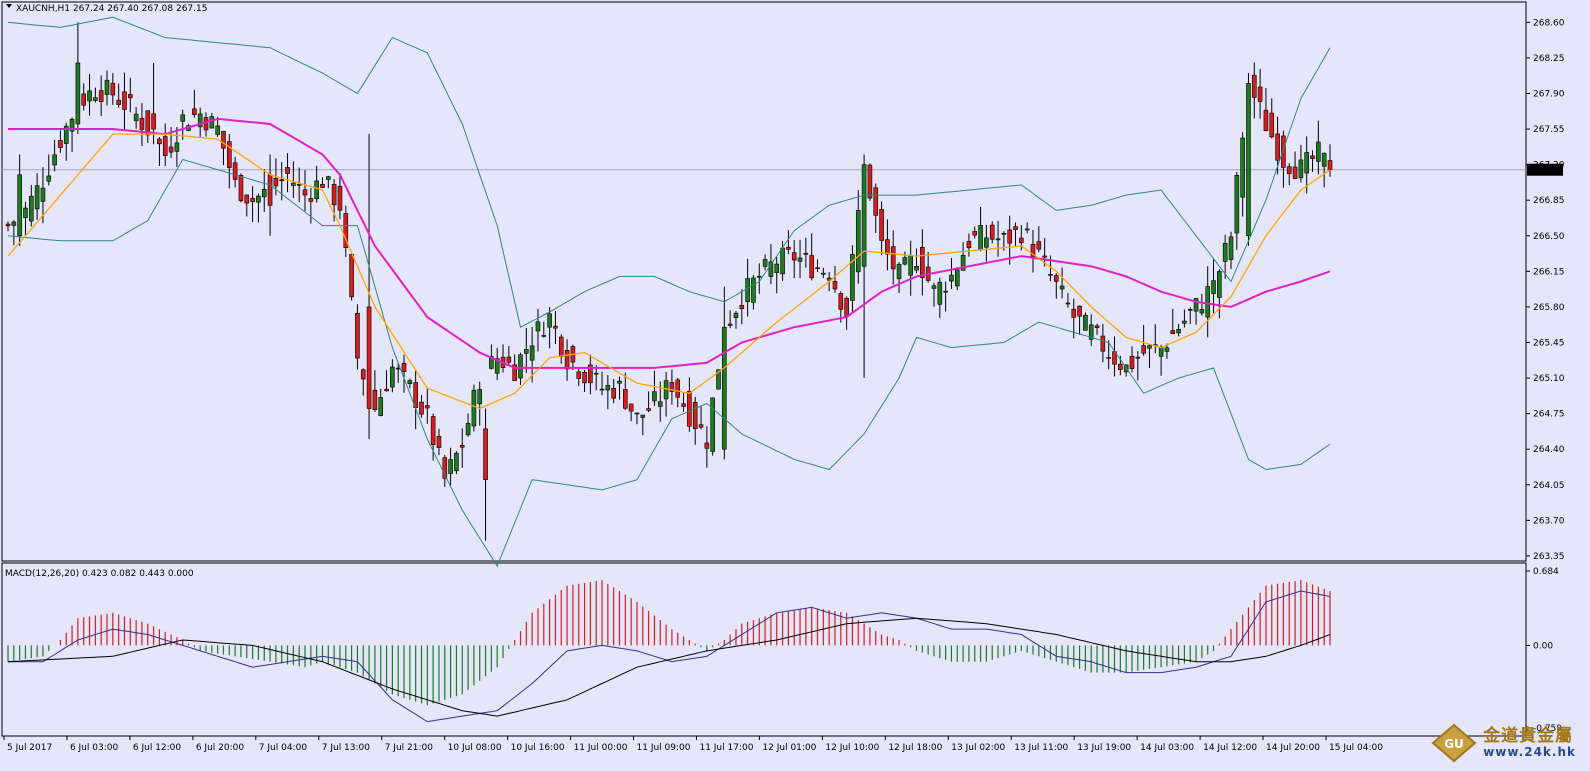 The image size is (1590, 771). What do you see at coordinates (1454, 744) in the screenshot?
I see `svg-text: GU` at bounding box center [1454, 744].